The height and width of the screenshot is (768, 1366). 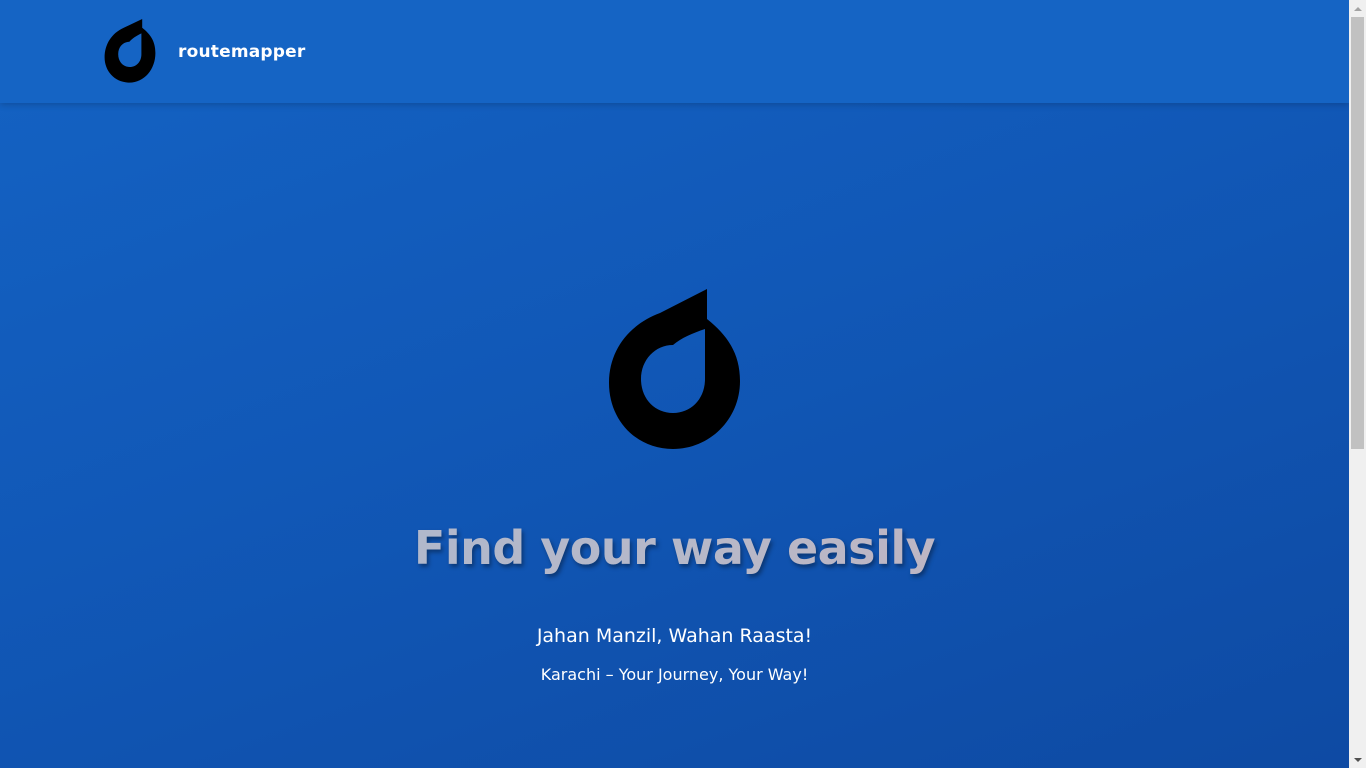 I want to click on scroll-down-arrow, so click(x=1357, y=759).